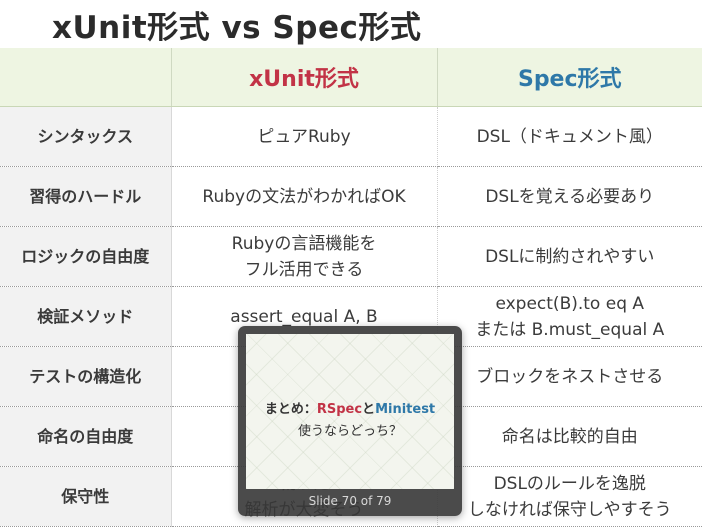  I want to click on row-label: シンタックス, so click(86, 136).